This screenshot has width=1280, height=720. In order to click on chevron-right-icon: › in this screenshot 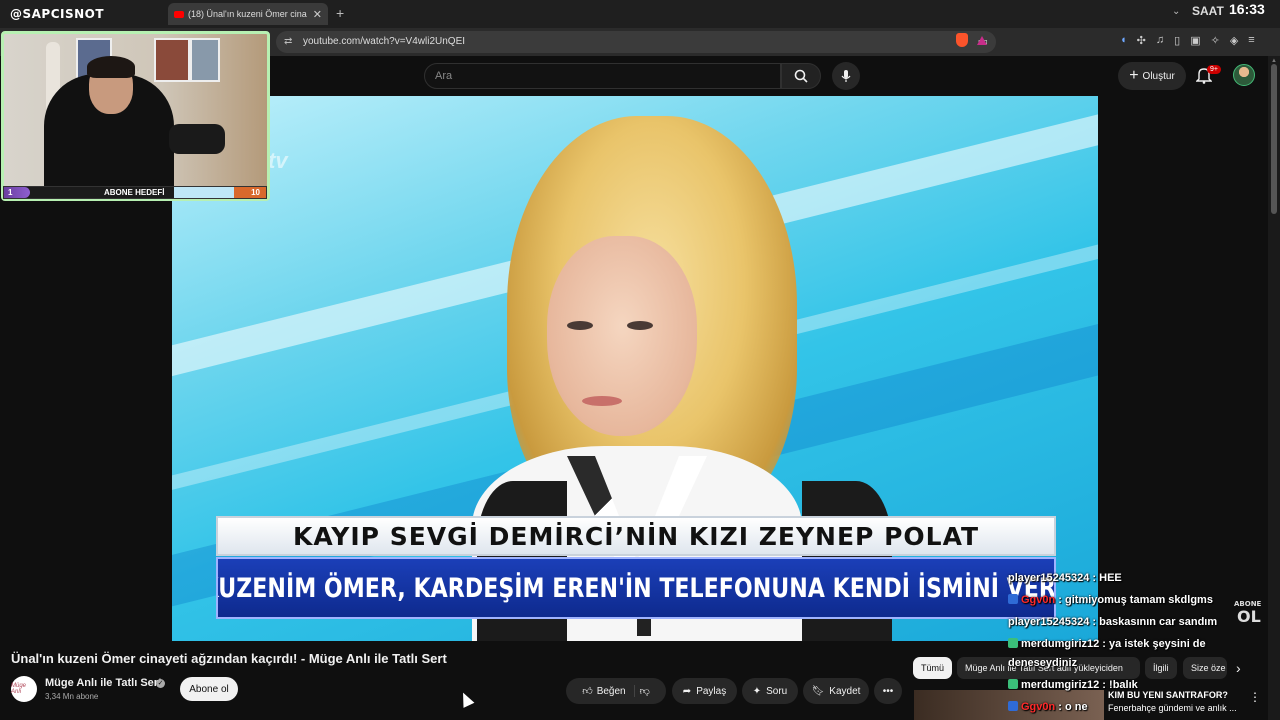, I will do `click(1238, 668)`.